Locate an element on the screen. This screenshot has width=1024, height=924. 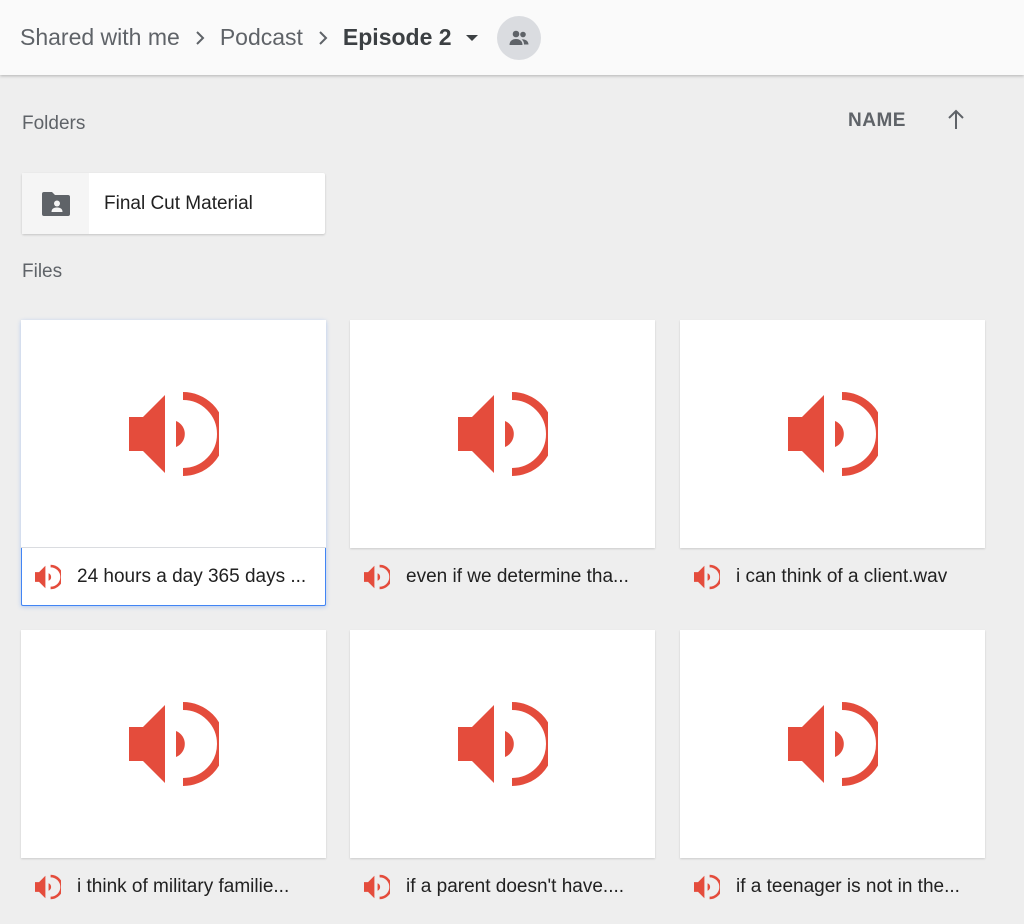
breadcrumb-current-folder: Episode 2 is located at coordinates (397, 37).